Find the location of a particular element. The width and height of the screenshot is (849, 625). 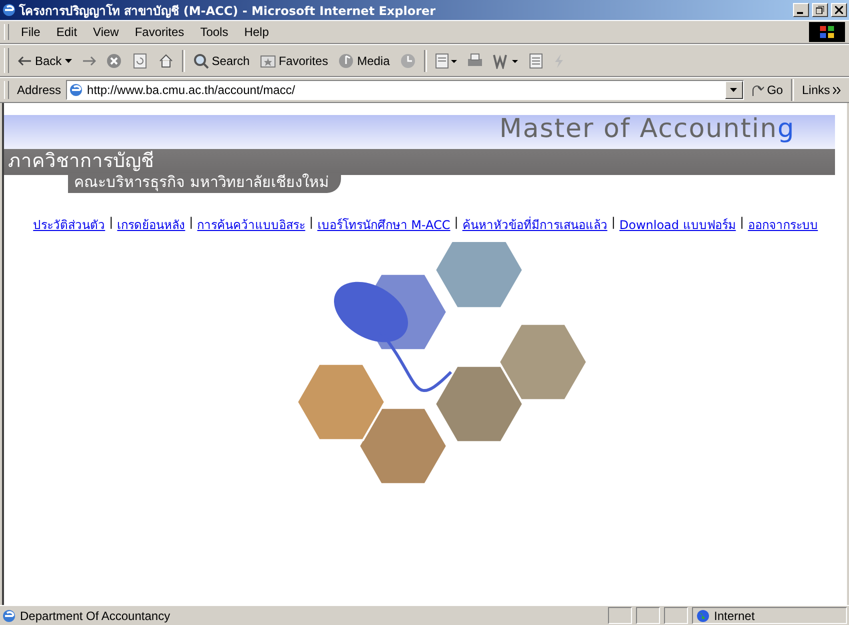

close-button is located at coordinates (839, 10).